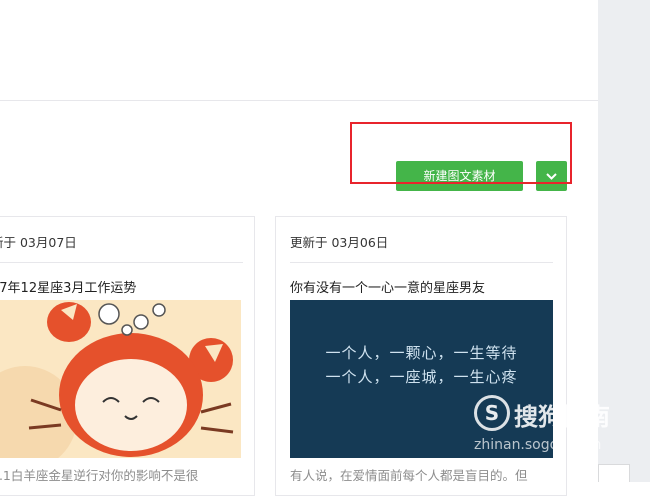 The width and height of the screenshot is (650, 496). Describe the element at coordinates (339, 242) in the screenshot. I see `card-updated-date: 更新于 03月06日` at that location.